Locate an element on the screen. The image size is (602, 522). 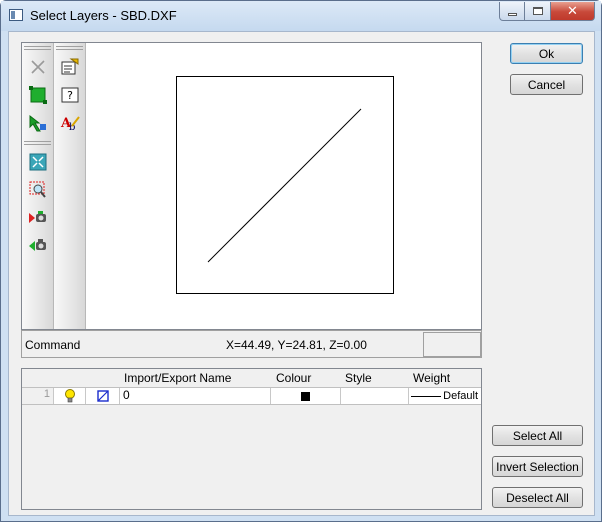
maximize-icon is located at coordinates (537, 11).